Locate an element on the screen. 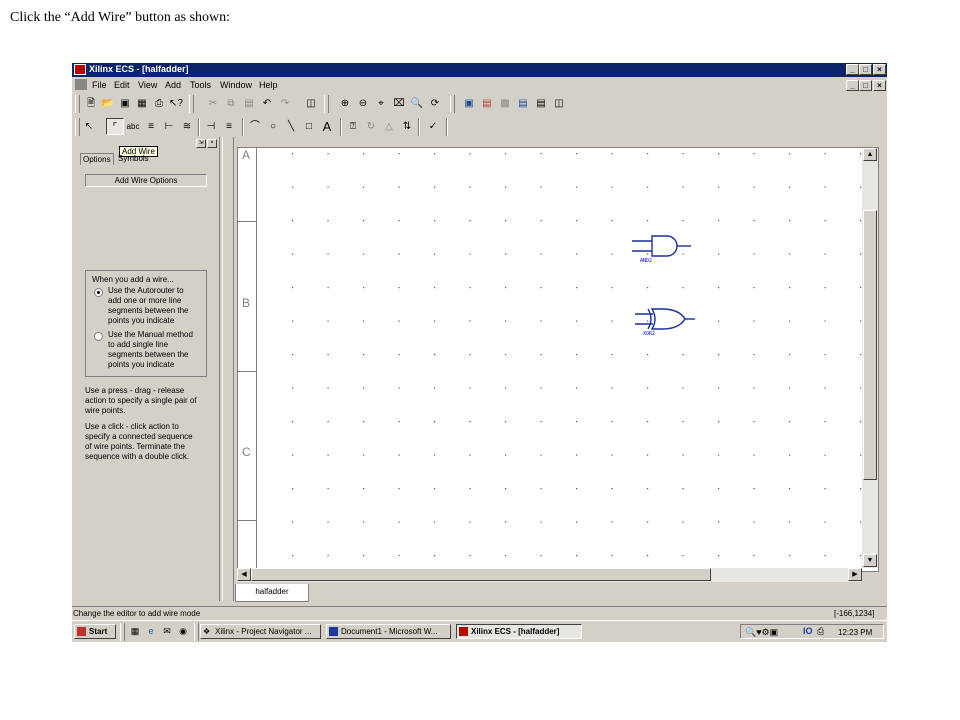 This screenshot has height=720, width=960. menu-edit: Edit is located at coordinates (122, 85).